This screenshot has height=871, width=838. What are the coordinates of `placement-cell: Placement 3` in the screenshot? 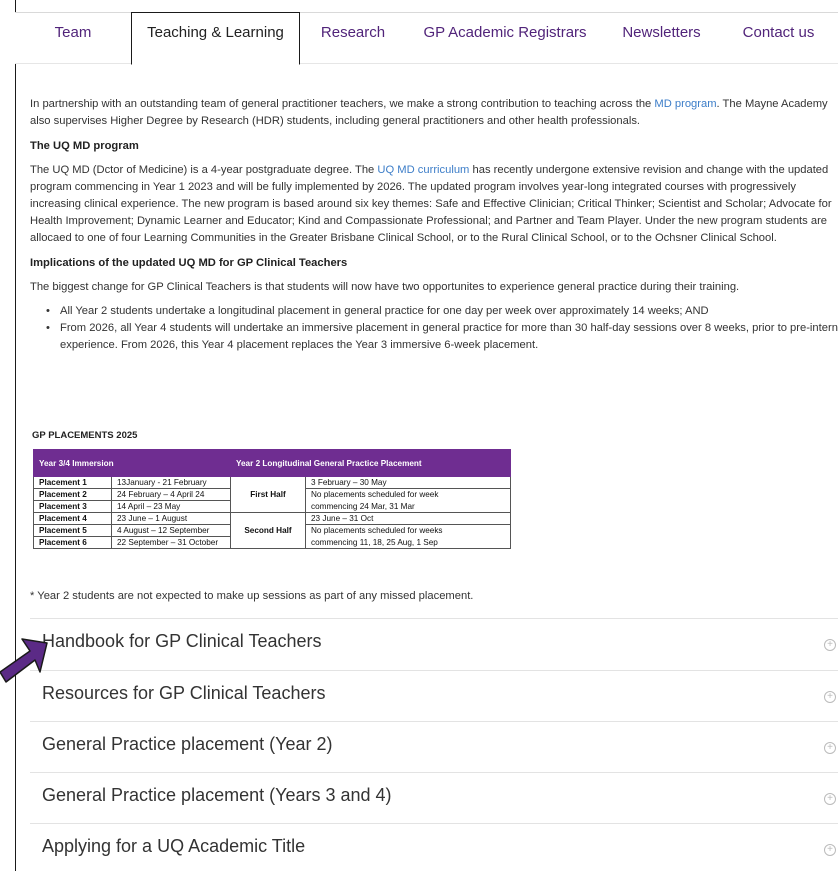 It's located at (72, 506).